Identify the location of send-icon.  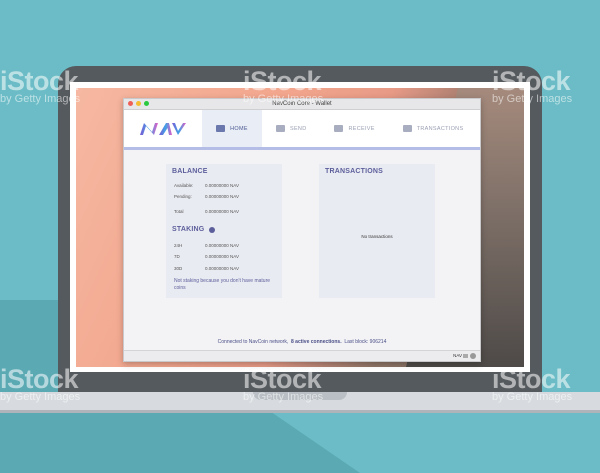
(280, 128).